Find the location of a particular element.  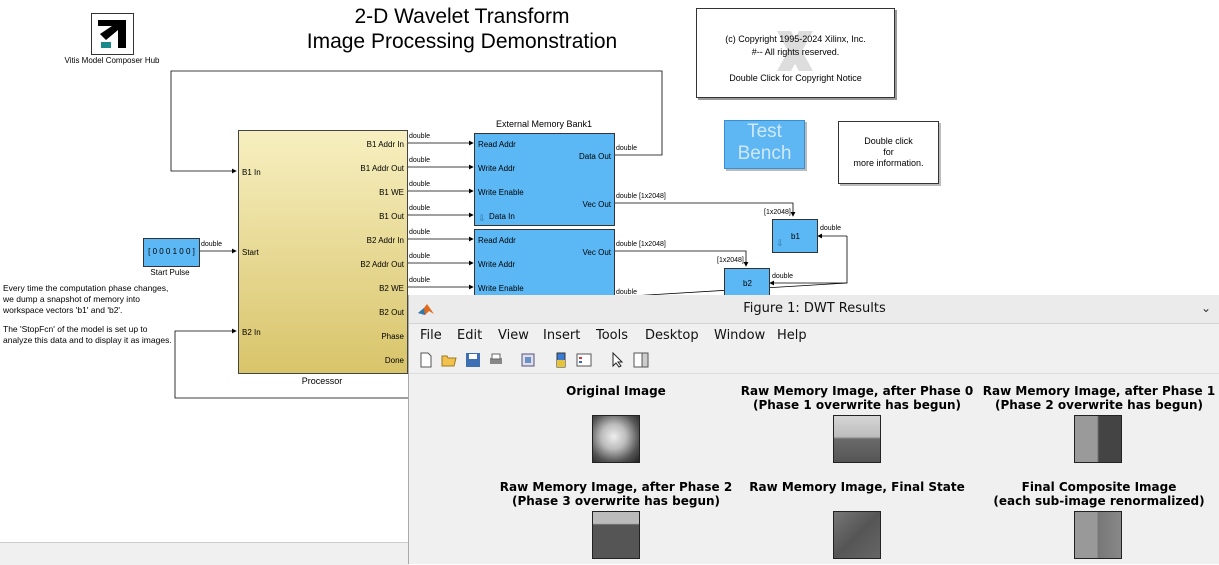

processor-label: Processor is located at coordinates (322, 381).